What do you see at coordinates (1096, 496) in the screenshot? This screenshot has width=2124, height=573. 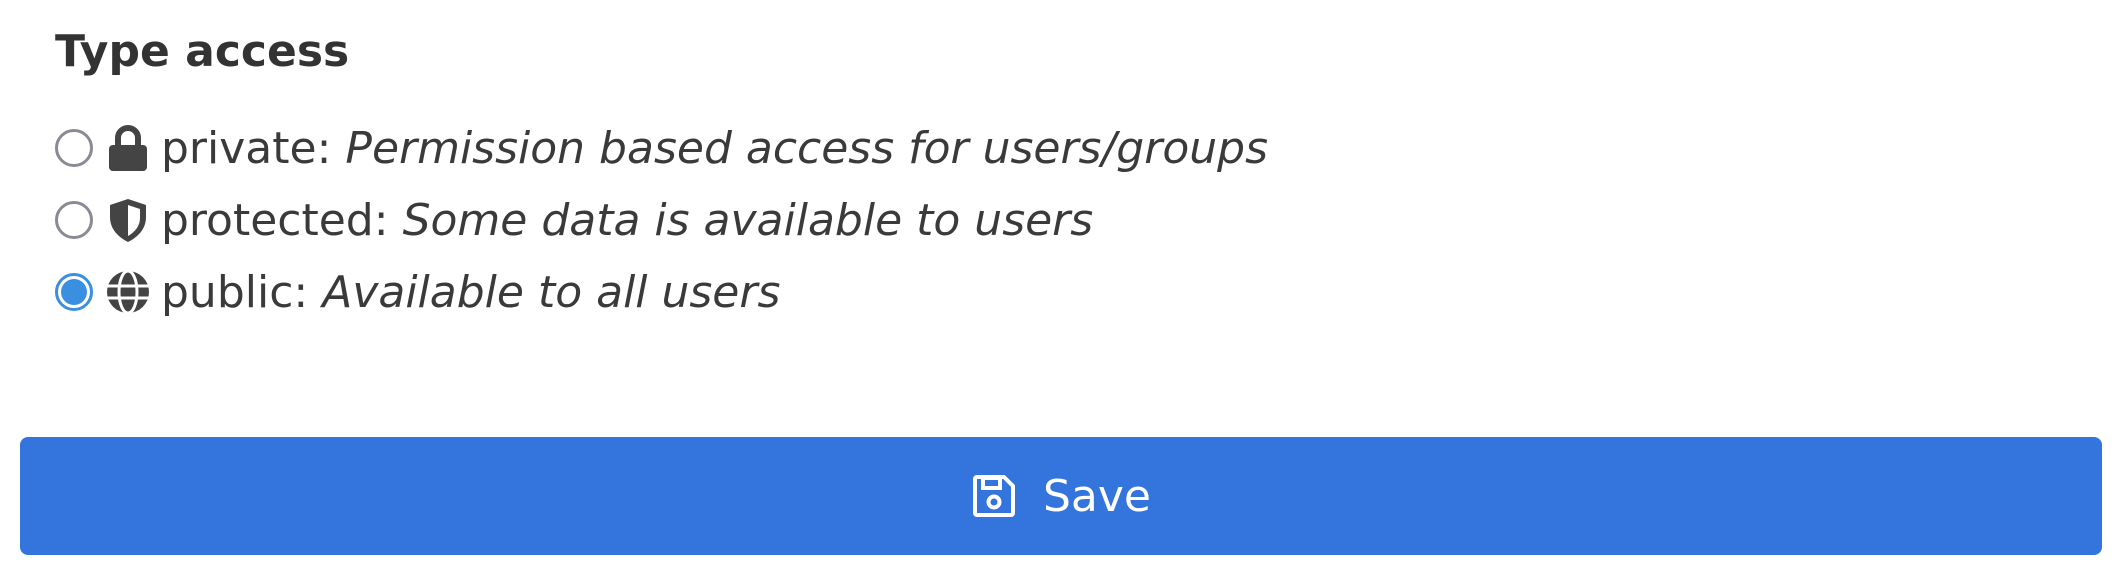 I see `save-button-label: Save` at bounding box center [1096, 496].